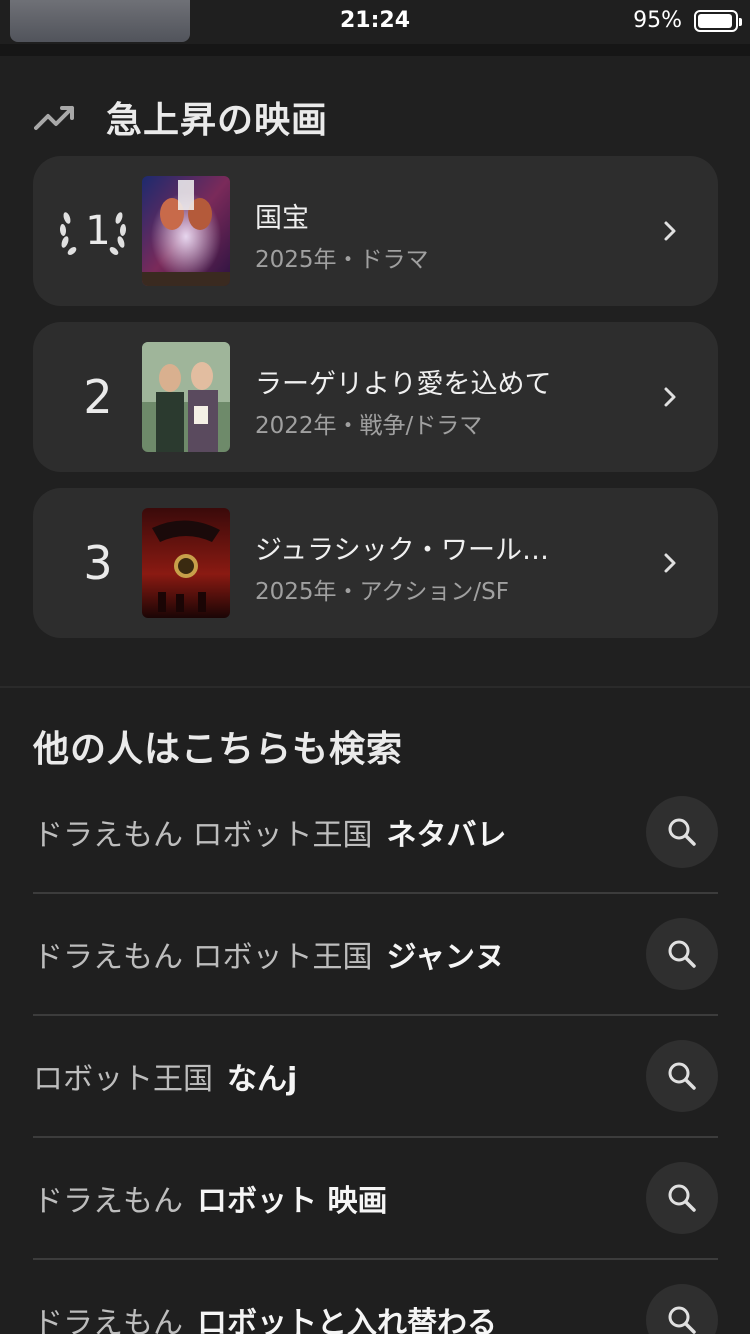 Image resolution: width=750 pixels, height=1334 pixels. What do you see at coordinates (54, 118) in the screenshot?
I see `trending-up-icon` at bounding box center [54, 118].